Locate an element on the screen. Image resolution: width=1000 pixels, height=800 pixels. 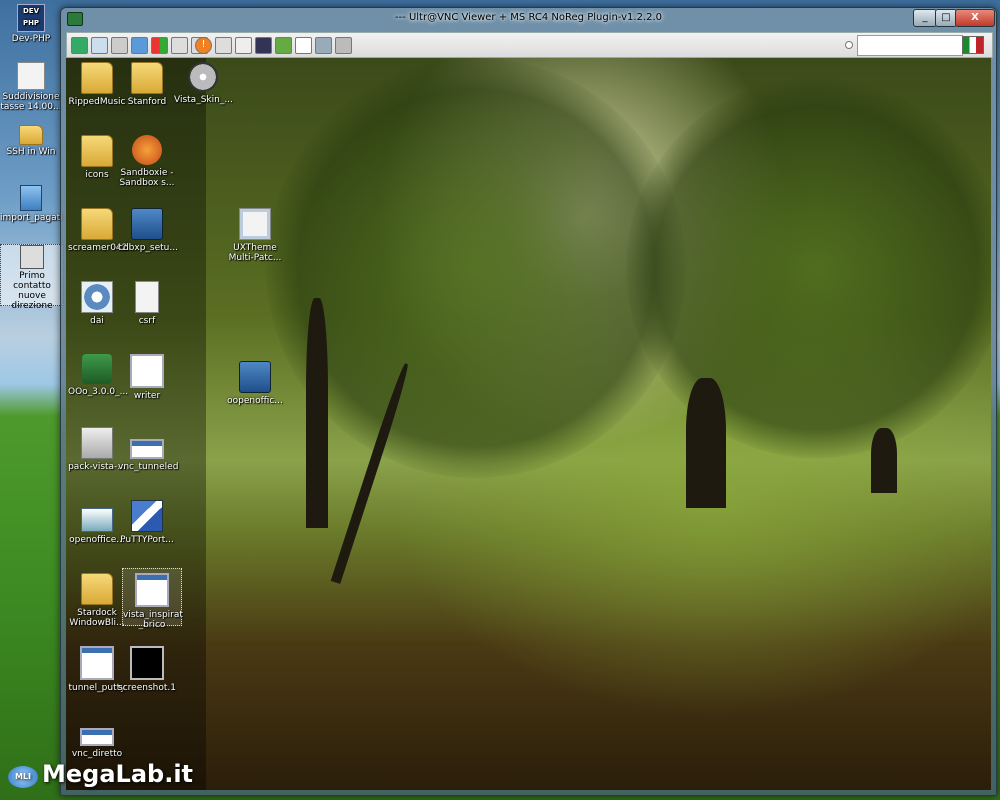
record-icon is located at coordinates (323, 45).